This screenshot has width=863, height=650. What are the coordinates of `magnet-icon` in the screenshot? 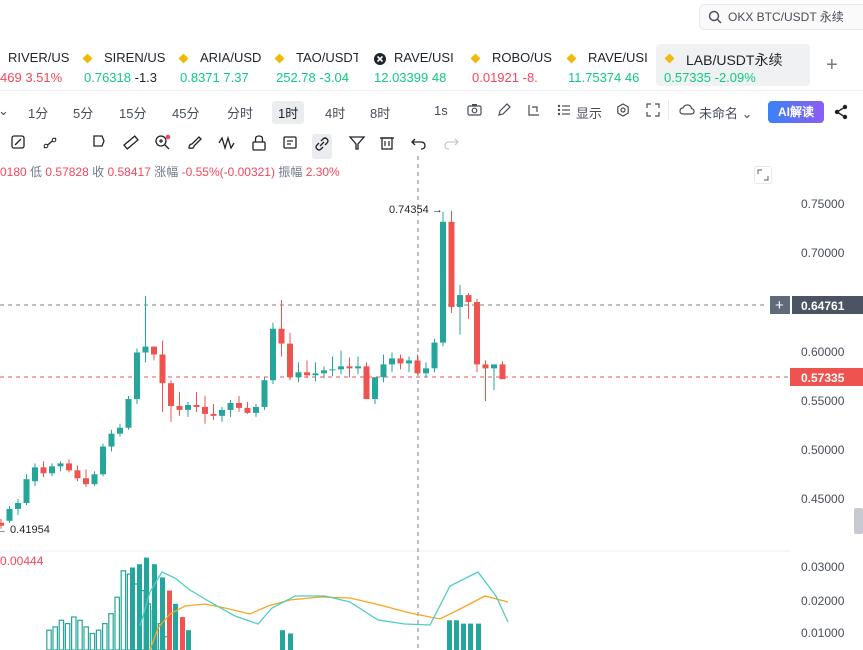 It's located at (19, 145).